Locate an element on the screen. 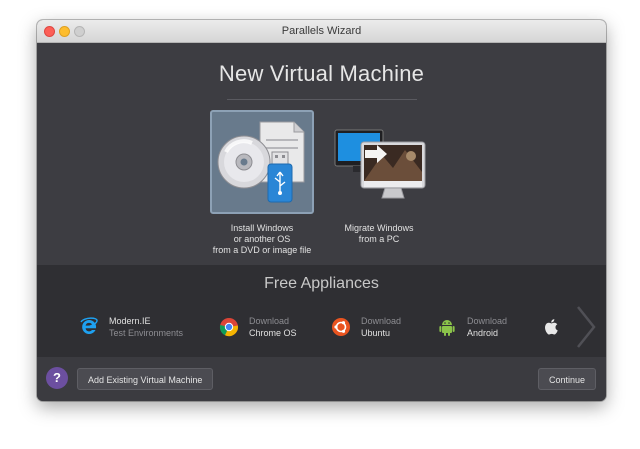  title-bar: Parallels Wizard is located at coordinates (321, 31).